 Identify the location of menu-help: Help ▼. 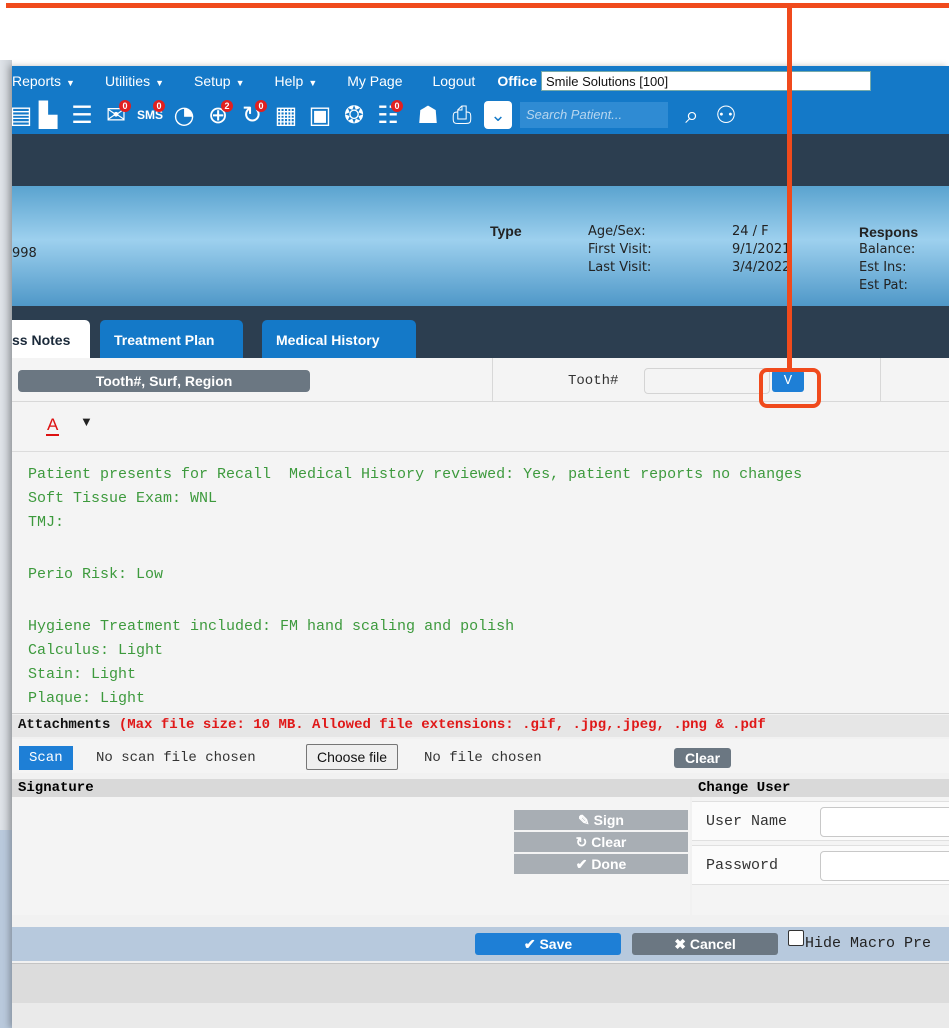
(296, 81).